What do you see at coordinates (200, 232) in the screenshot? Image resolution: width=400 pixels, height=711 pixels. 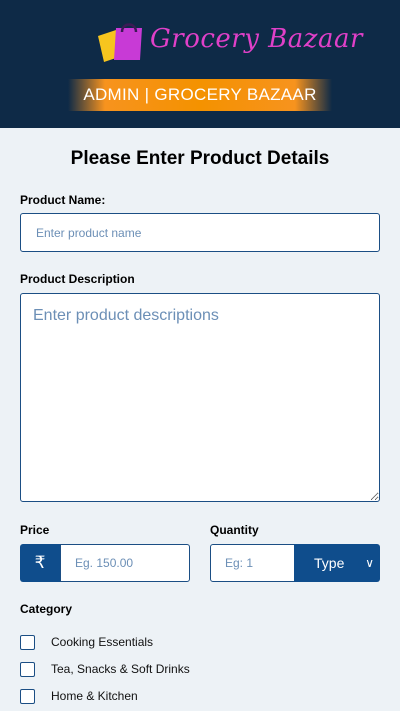 I see `product-name-input` at bounding box center [200, 232].